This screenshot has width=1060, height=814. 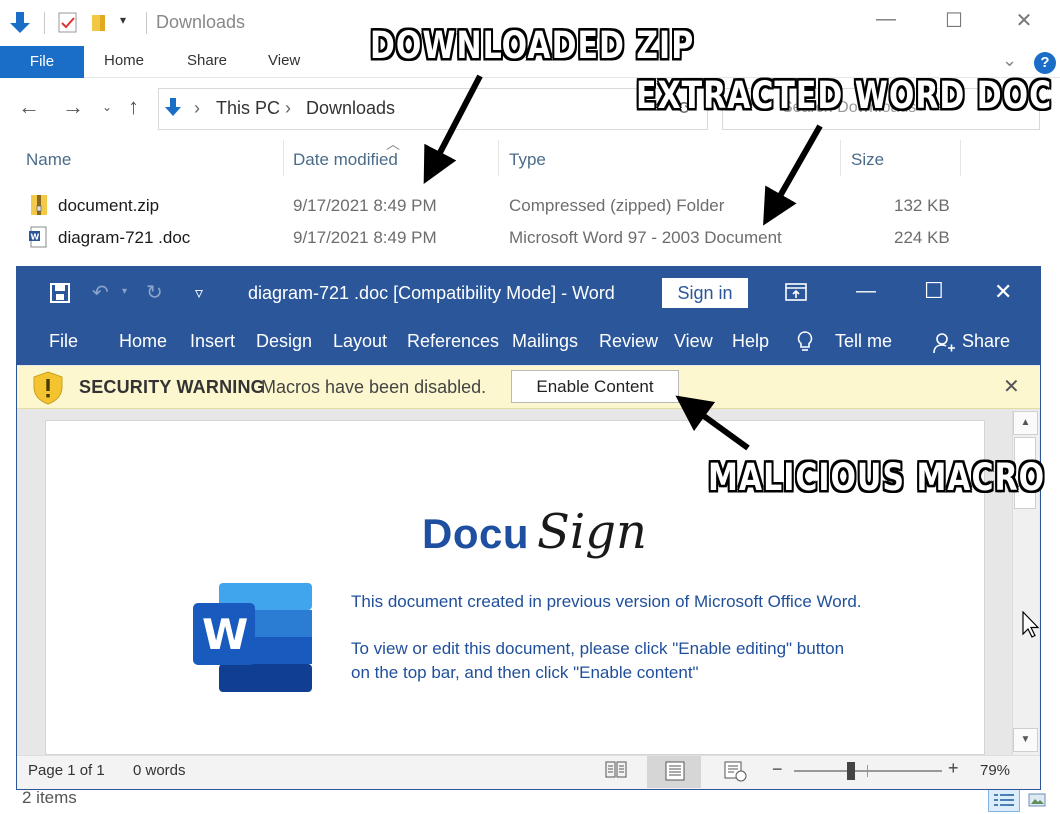 What do you see at coordinates (712, 423) in the screenshot?
I see `arrow-to-enable-content` at bounding box center [712, 423].